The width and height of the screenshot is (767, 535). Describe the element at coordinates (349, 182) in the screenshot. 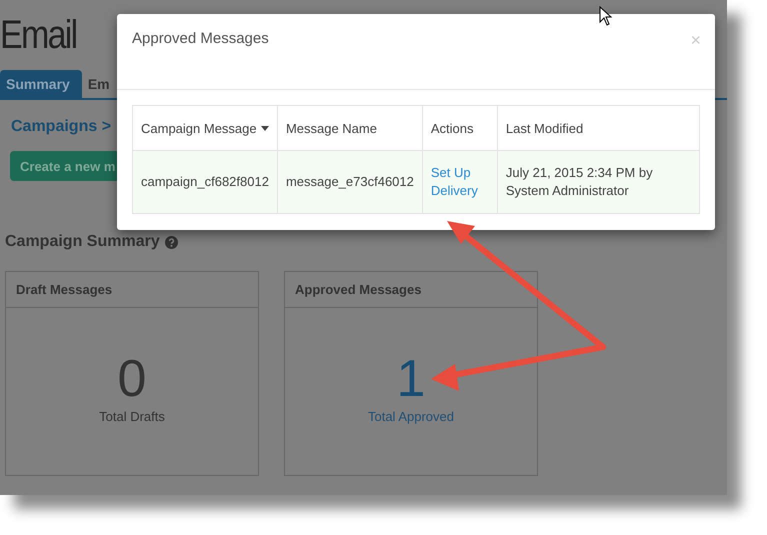

I see `table-cell: message_e73cf46012` at that location.